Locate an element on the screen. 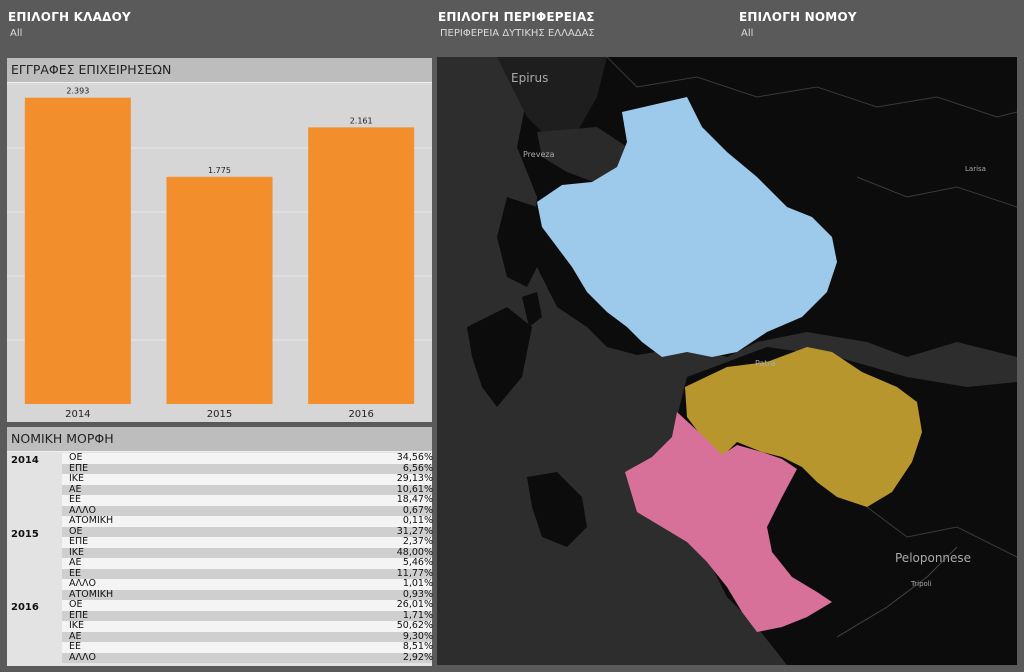 The image size is (1024, 672). table-row: ΑΤΟΜΙΚΗ 0,11% is located at coordinates (220, 521).